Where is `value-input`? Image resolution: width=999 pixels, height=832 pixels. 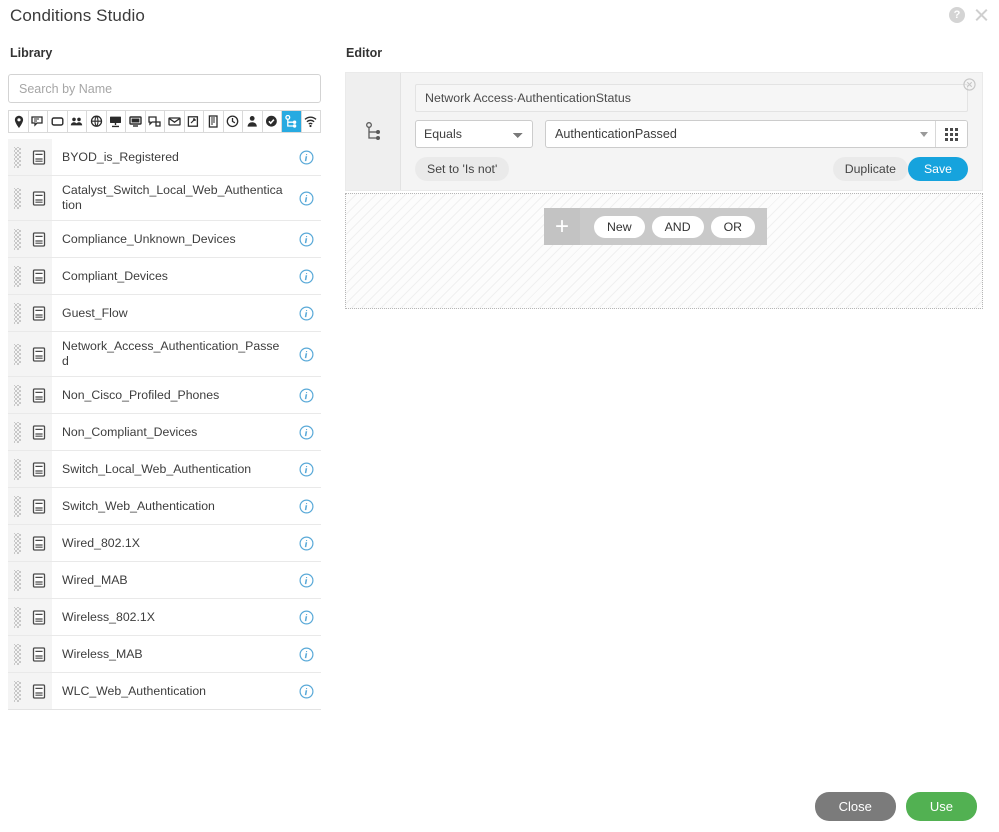 value-input is located at coordinates (729, 134).